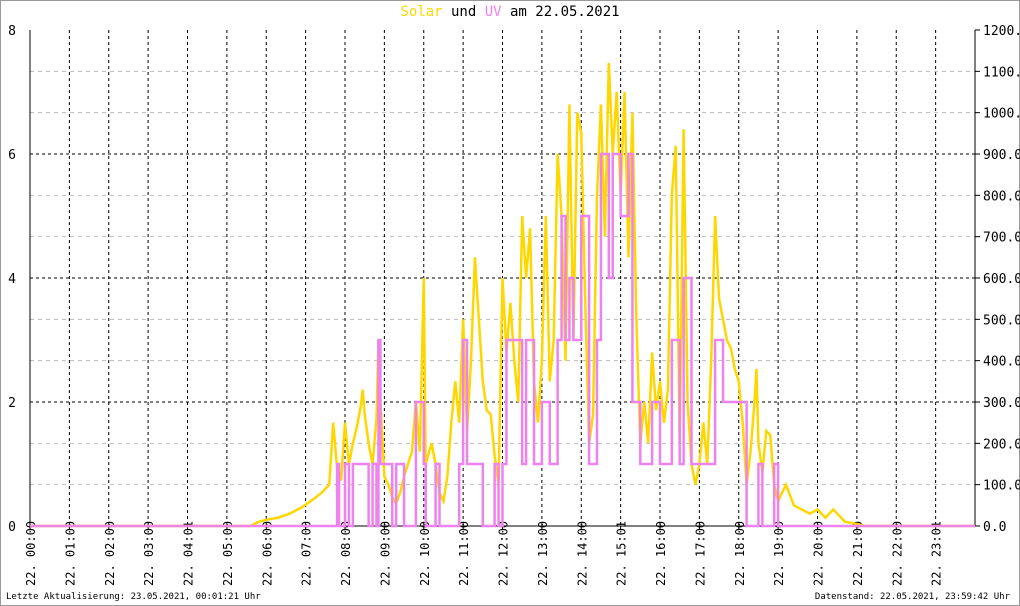 The height and width of the screenshot is (606, 1020). I want to click on right-axis-tick-label: 200.0, so click(1001, 444).